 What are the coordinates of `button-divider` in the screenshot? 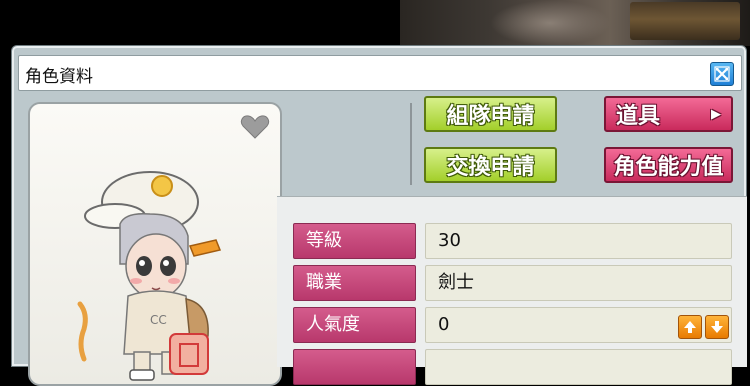 It's located at (411, 144).